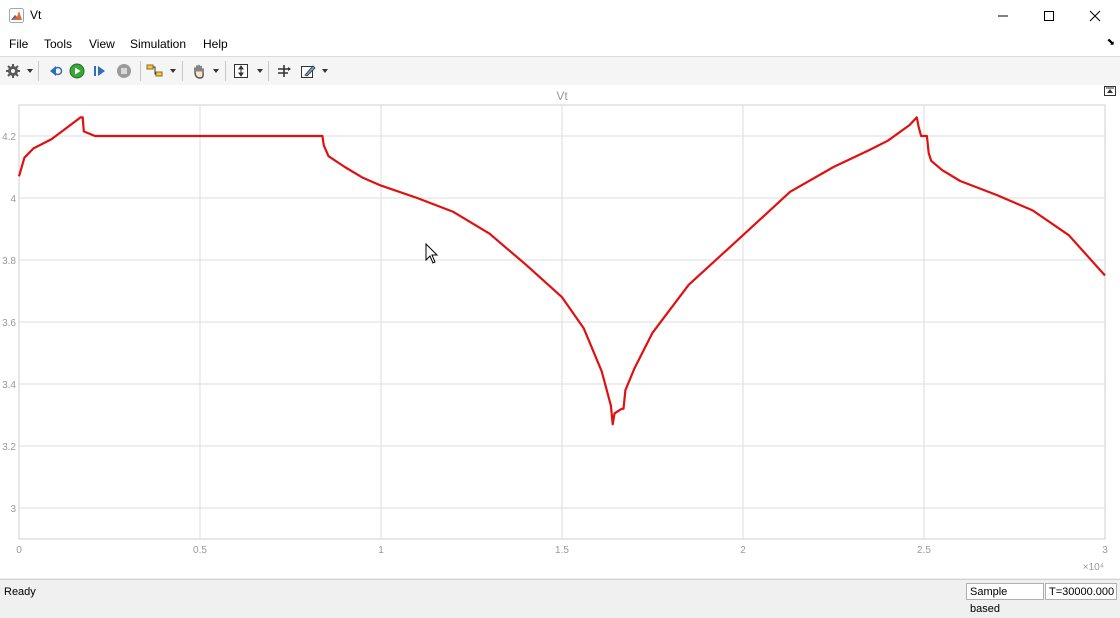  What do you see at coordinates (36, 15) in the screenshot?
I see `window-title: Vt` at bounding box center [36, 15].